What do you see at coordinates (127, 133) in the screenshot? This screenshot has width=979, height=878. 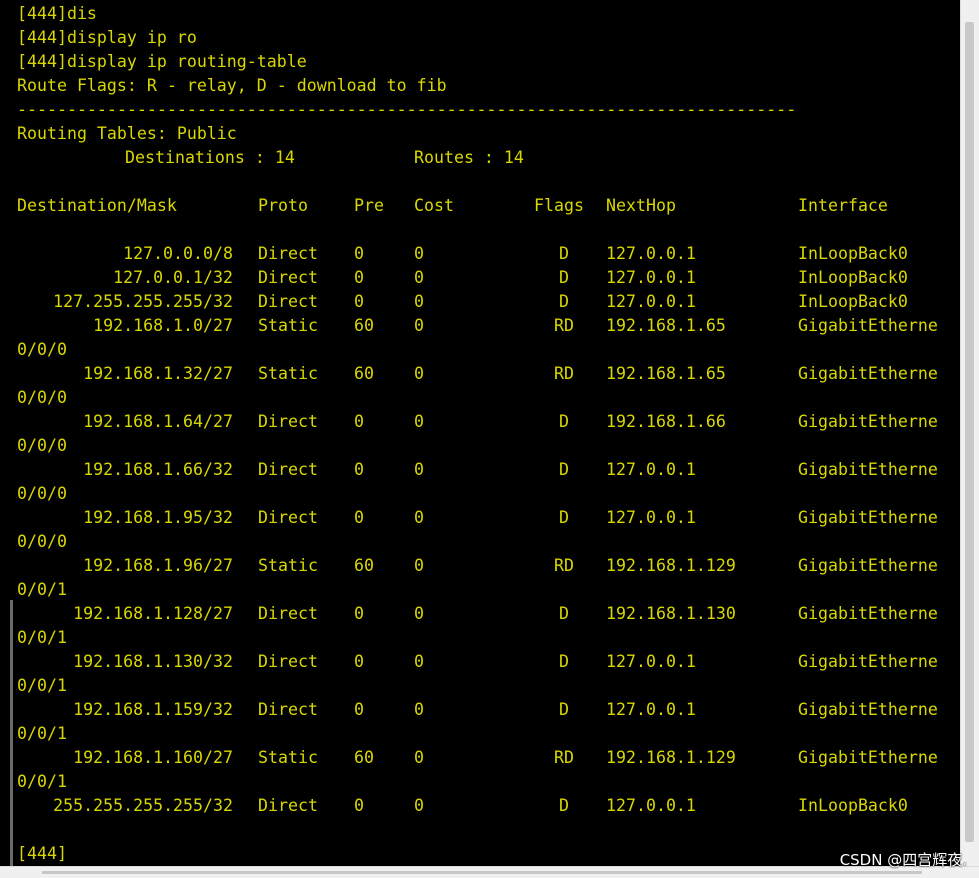 I see `routing-table-title: Routing Tables: Public` at bounding box center [127, 133].